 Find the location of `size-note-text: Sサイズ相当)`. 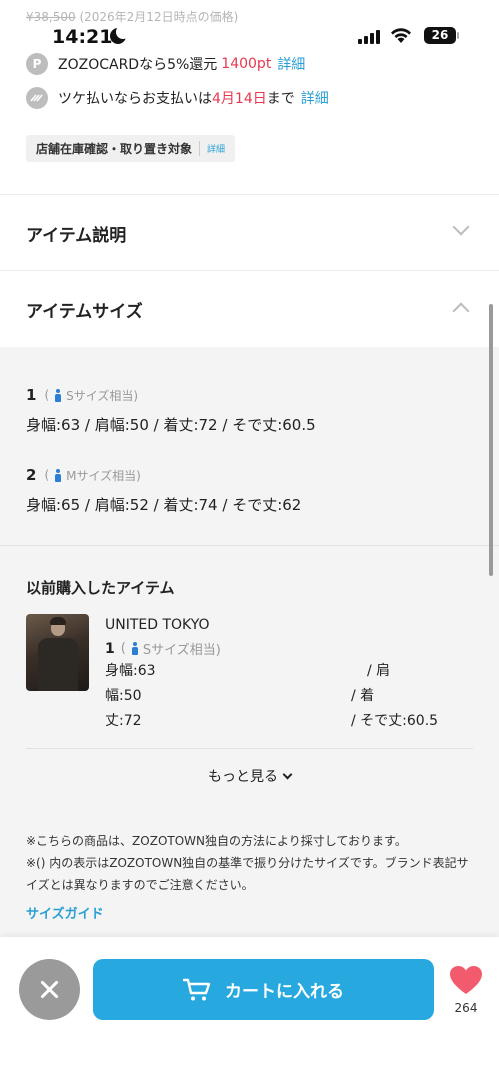

size-note-text: Sサイズ相当) is located at coordinates (102, 395).